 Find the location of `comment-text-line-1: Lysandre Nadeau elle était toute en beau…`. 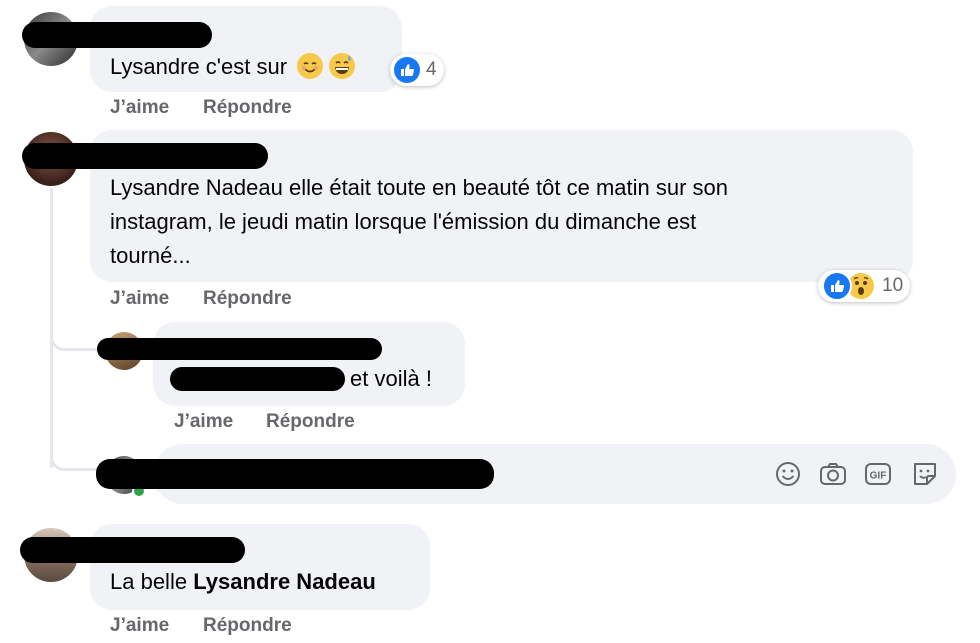

comment-text-line-1: Lysandre Nadeau elle était toute en beau… is located at coordinates (419, 187).